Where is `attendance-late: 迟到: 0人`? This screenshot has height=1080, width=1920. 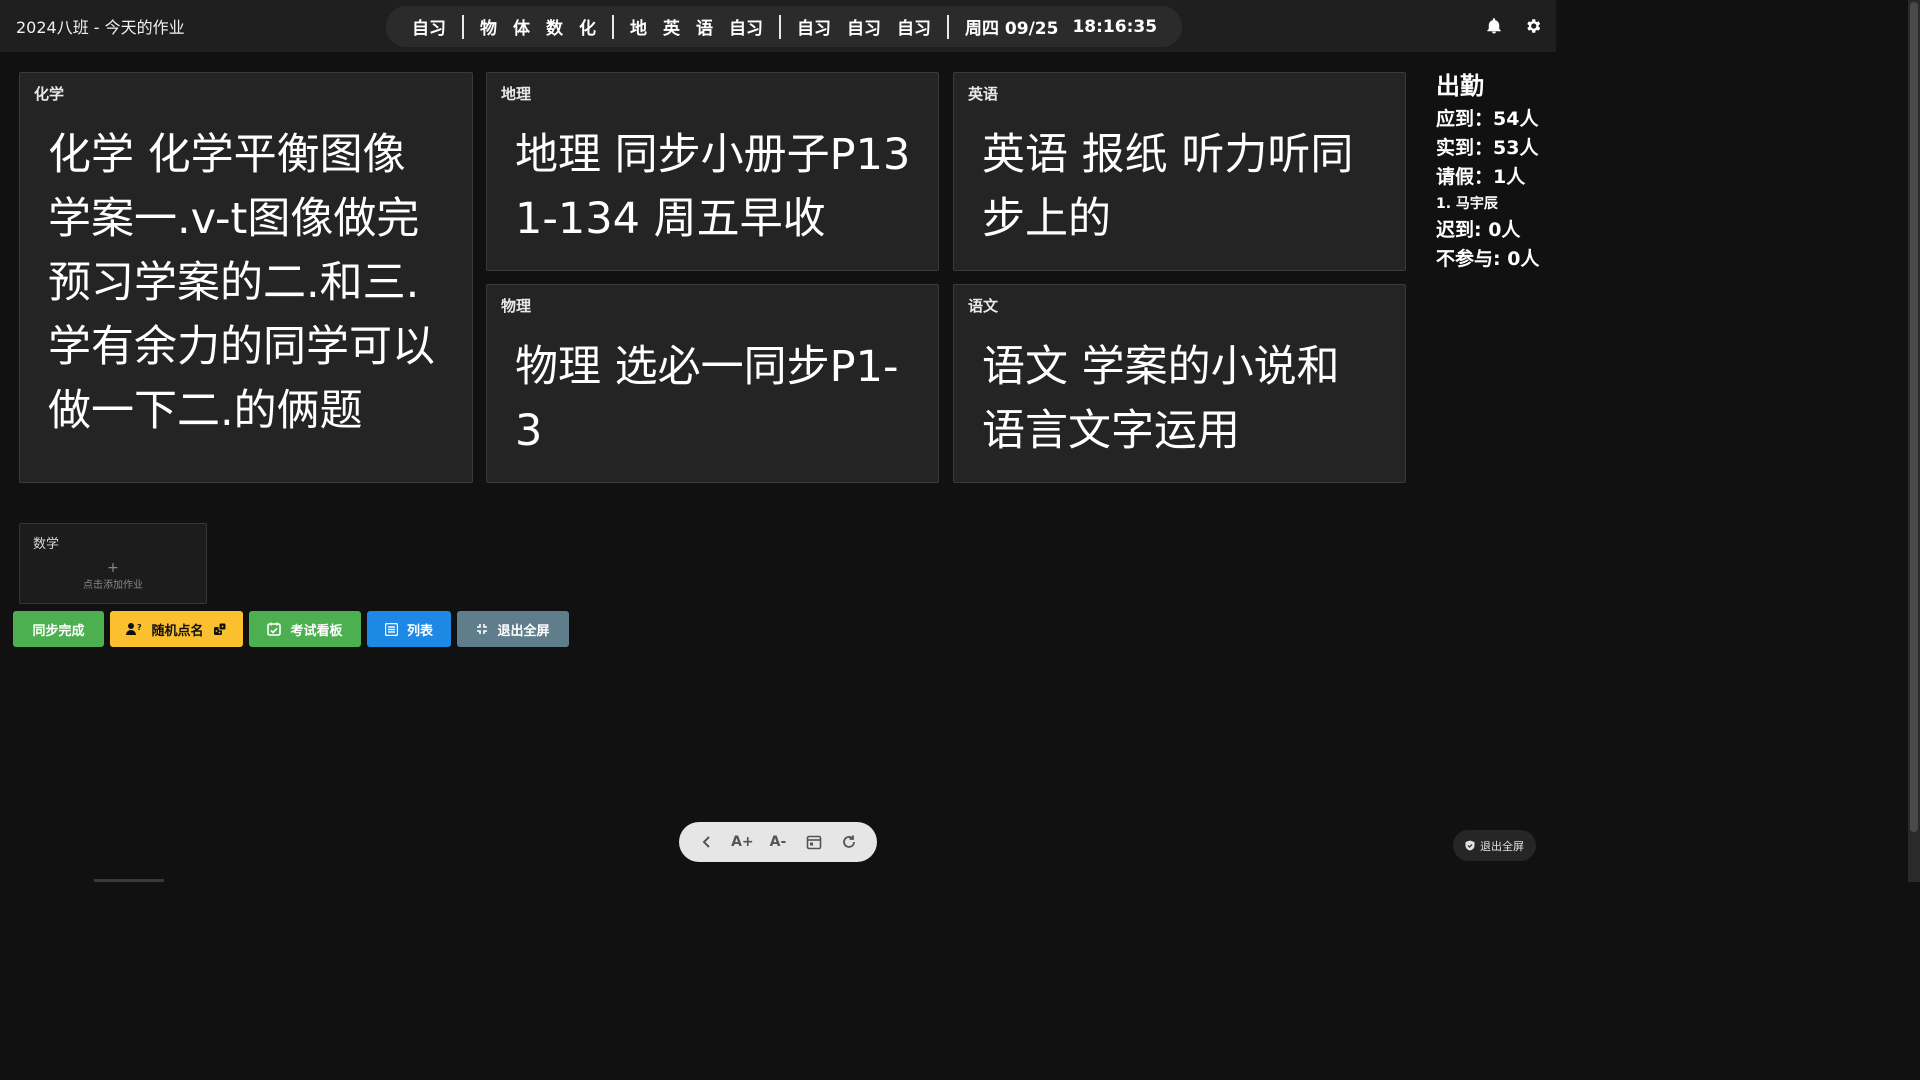
attendance-late: 迟到: 0人 is located at coordinates (1478, 230).